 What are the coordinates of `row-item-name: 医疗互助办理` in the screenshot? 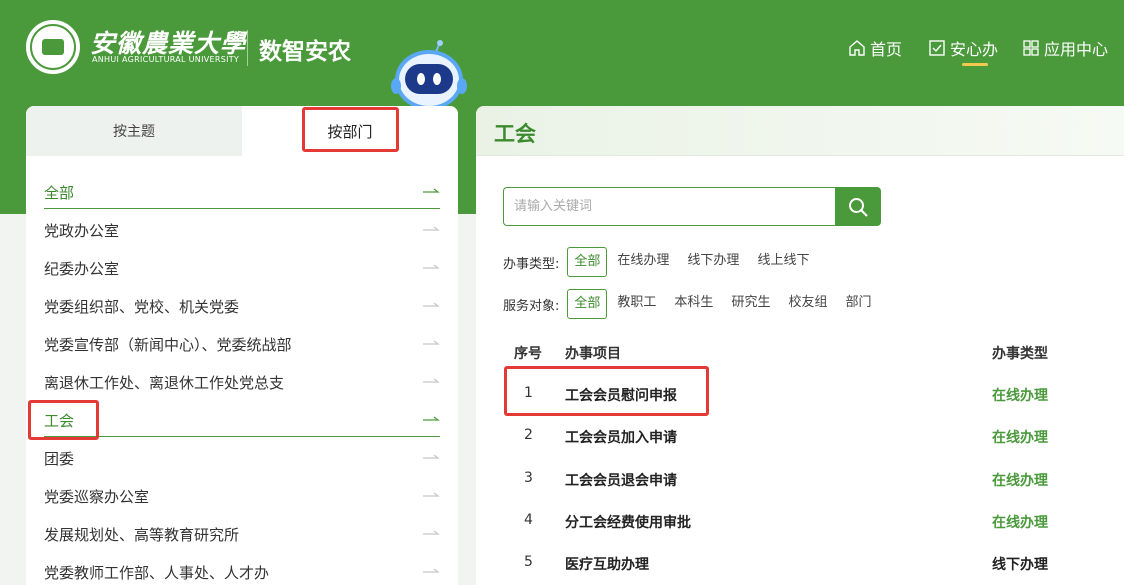 It's located at (607, 564).